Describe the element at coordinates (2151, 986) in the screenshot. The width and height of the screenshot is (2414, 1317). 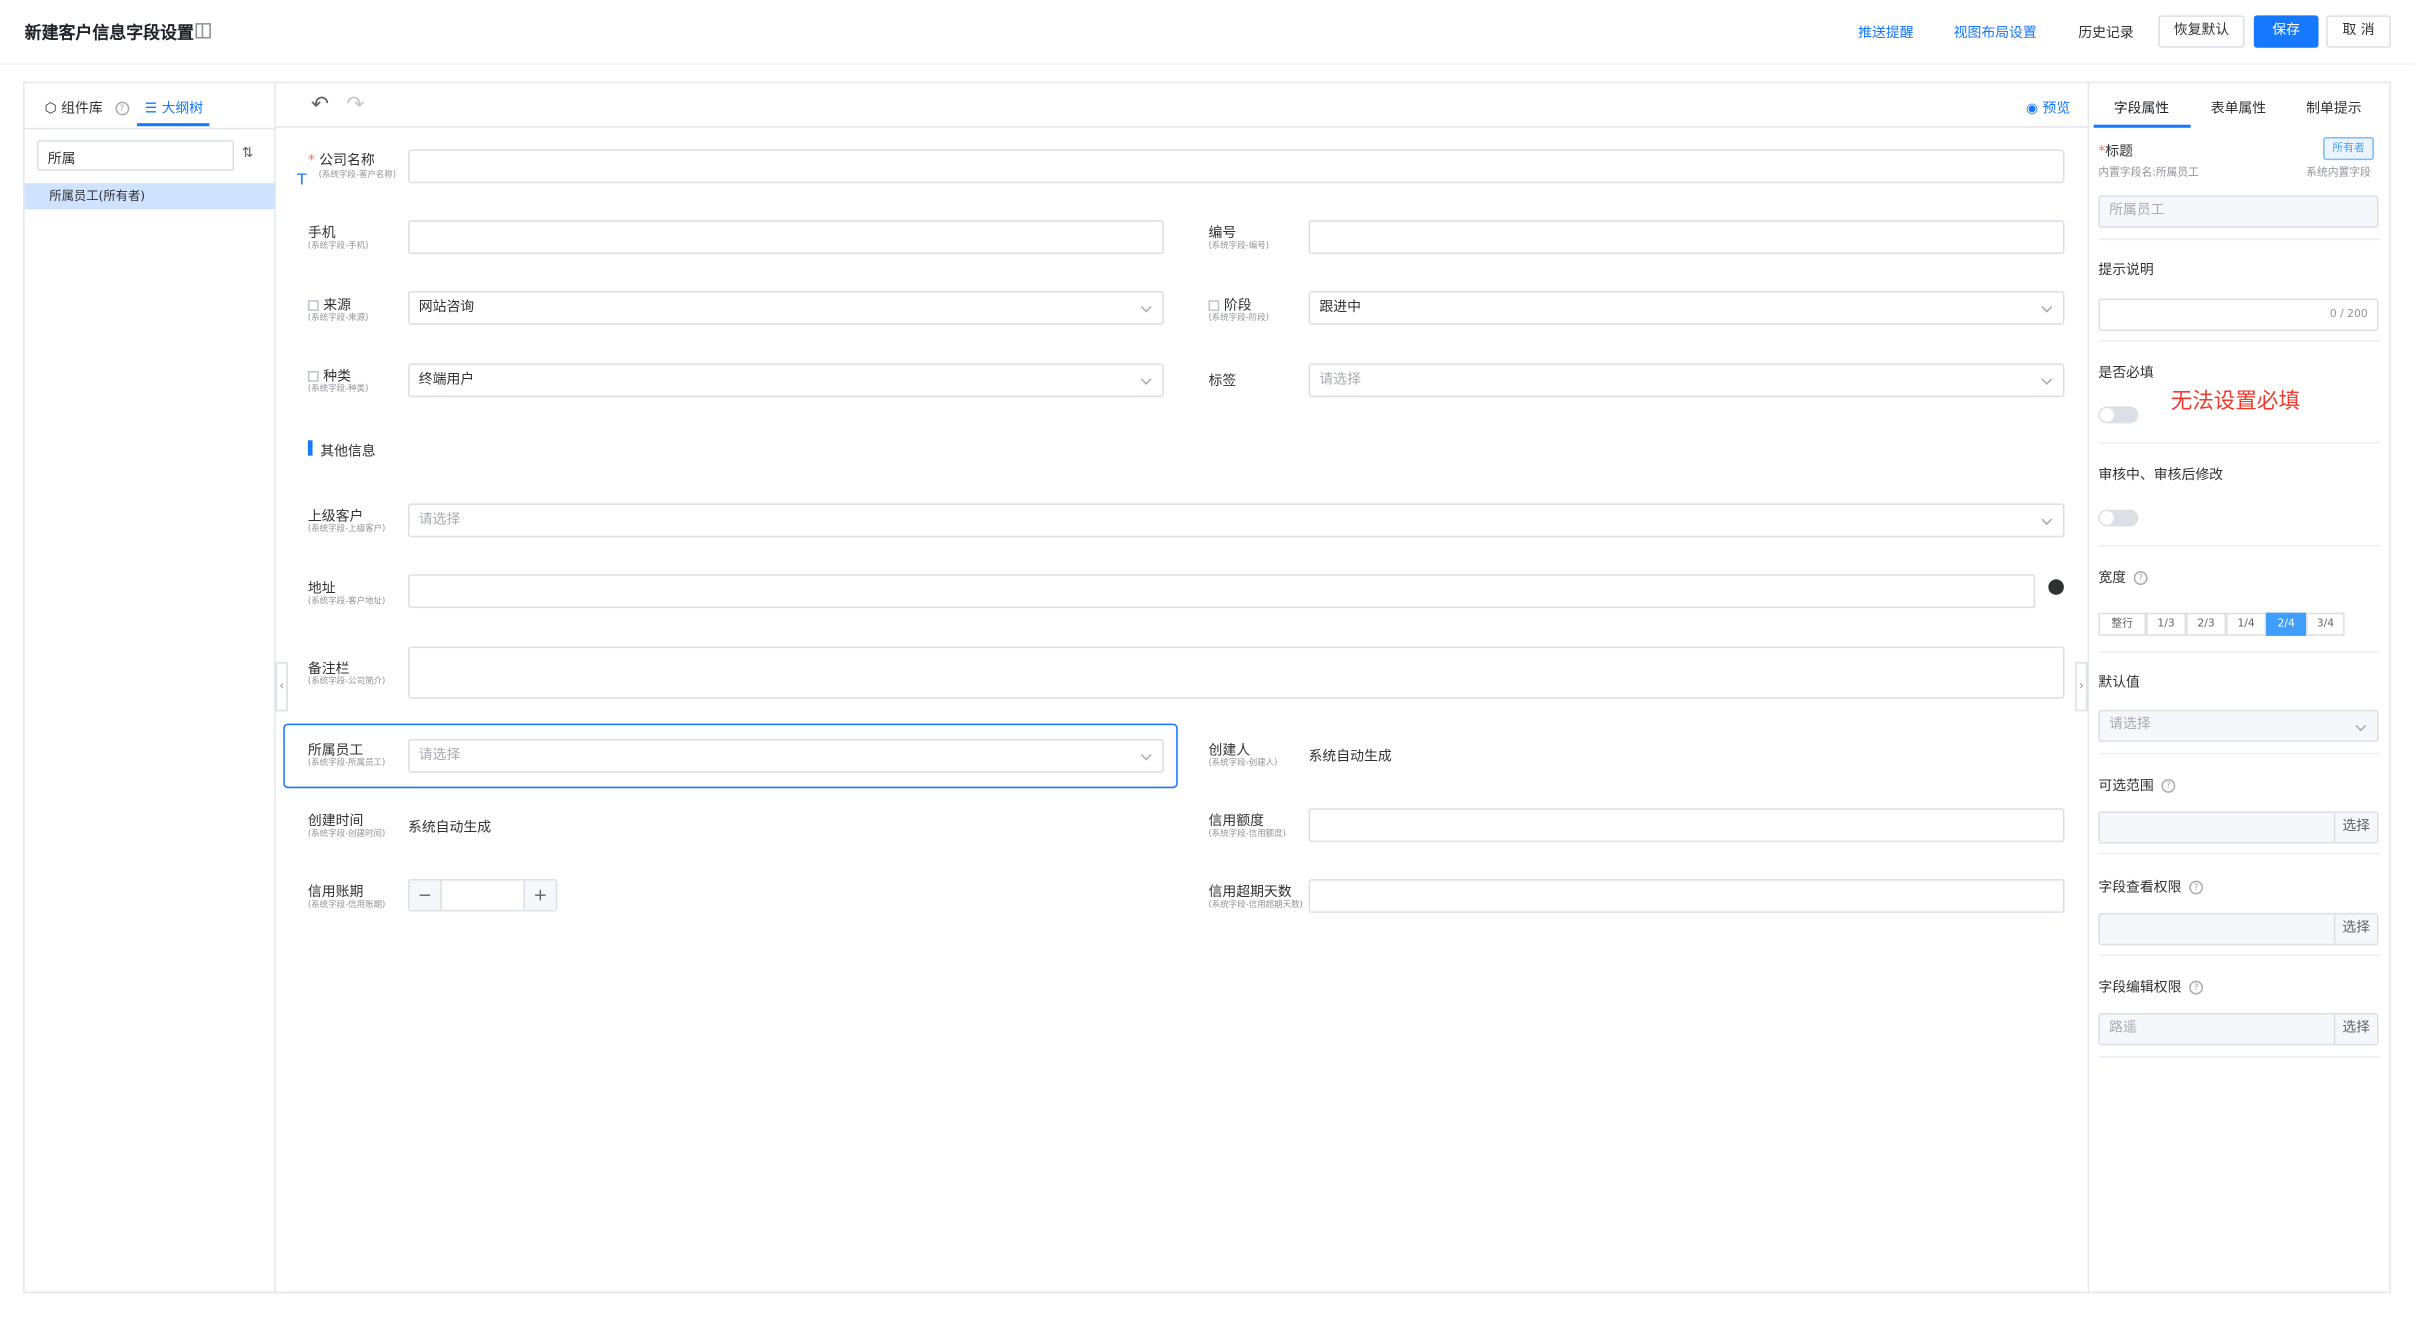
I see `edit-perm-label: 字段编辑权限?` at that location.